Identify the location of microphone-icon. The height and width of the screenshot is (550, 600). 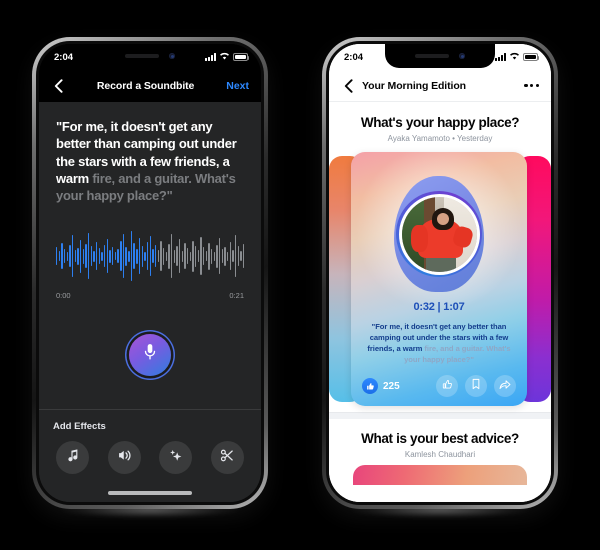
(150, 354).